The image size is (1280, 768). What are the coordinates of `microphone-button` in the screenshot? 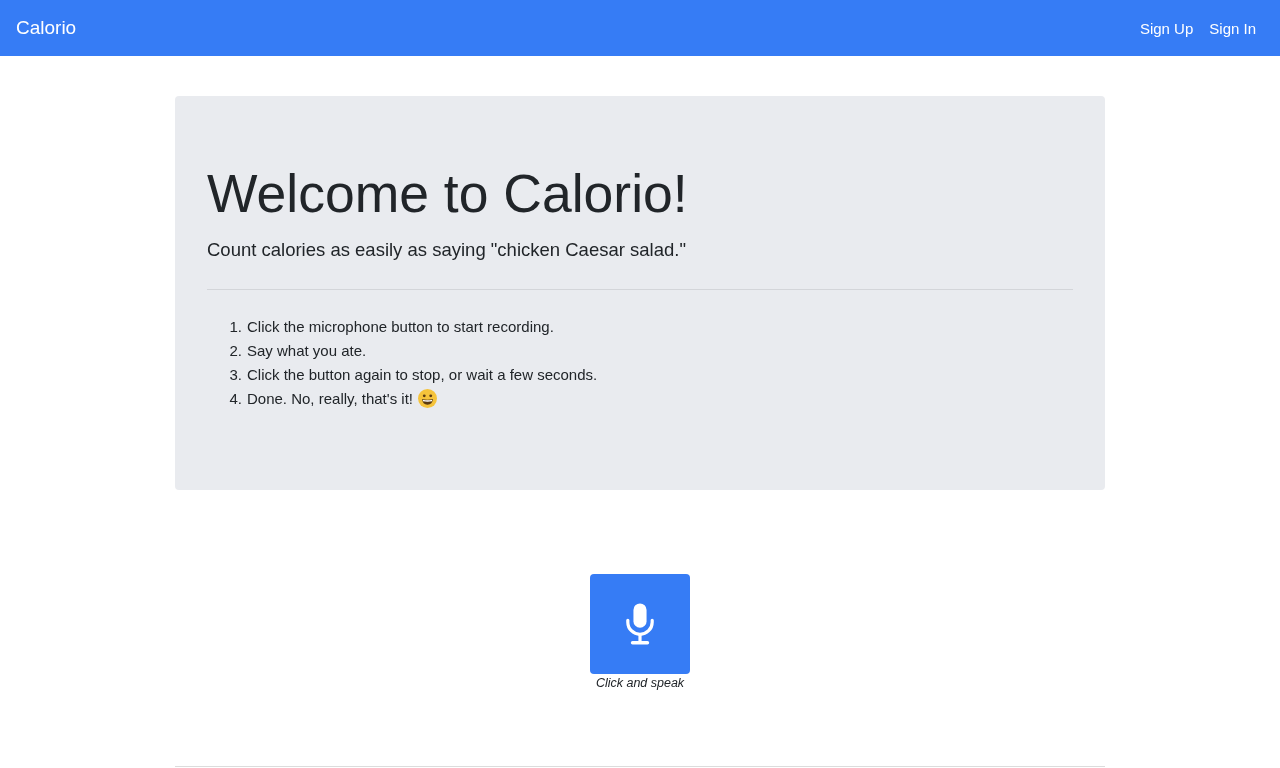 It's located at (640, 624).